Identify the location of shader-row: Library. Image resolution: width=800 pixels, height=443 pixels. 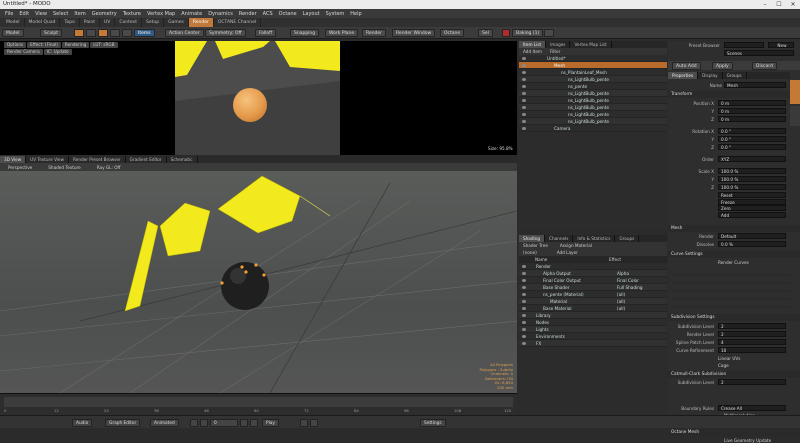
(593, 315).